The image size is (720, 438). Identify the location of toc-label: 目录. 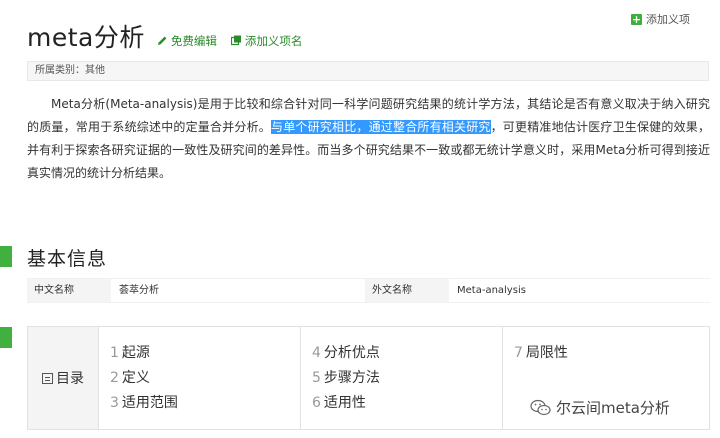
(63, 378).